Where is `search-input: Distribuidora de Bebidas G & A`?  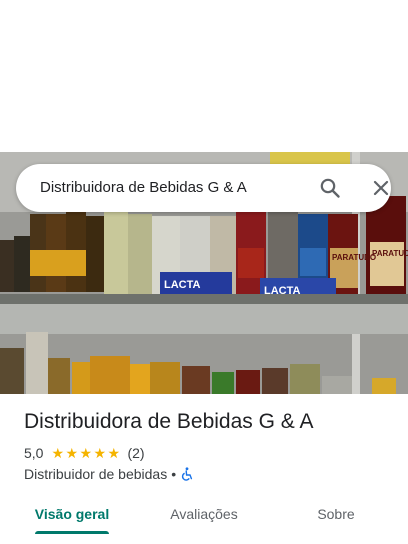 search-input: Distribuidora de Bebidas G & A is located at coordinates (143, 187).